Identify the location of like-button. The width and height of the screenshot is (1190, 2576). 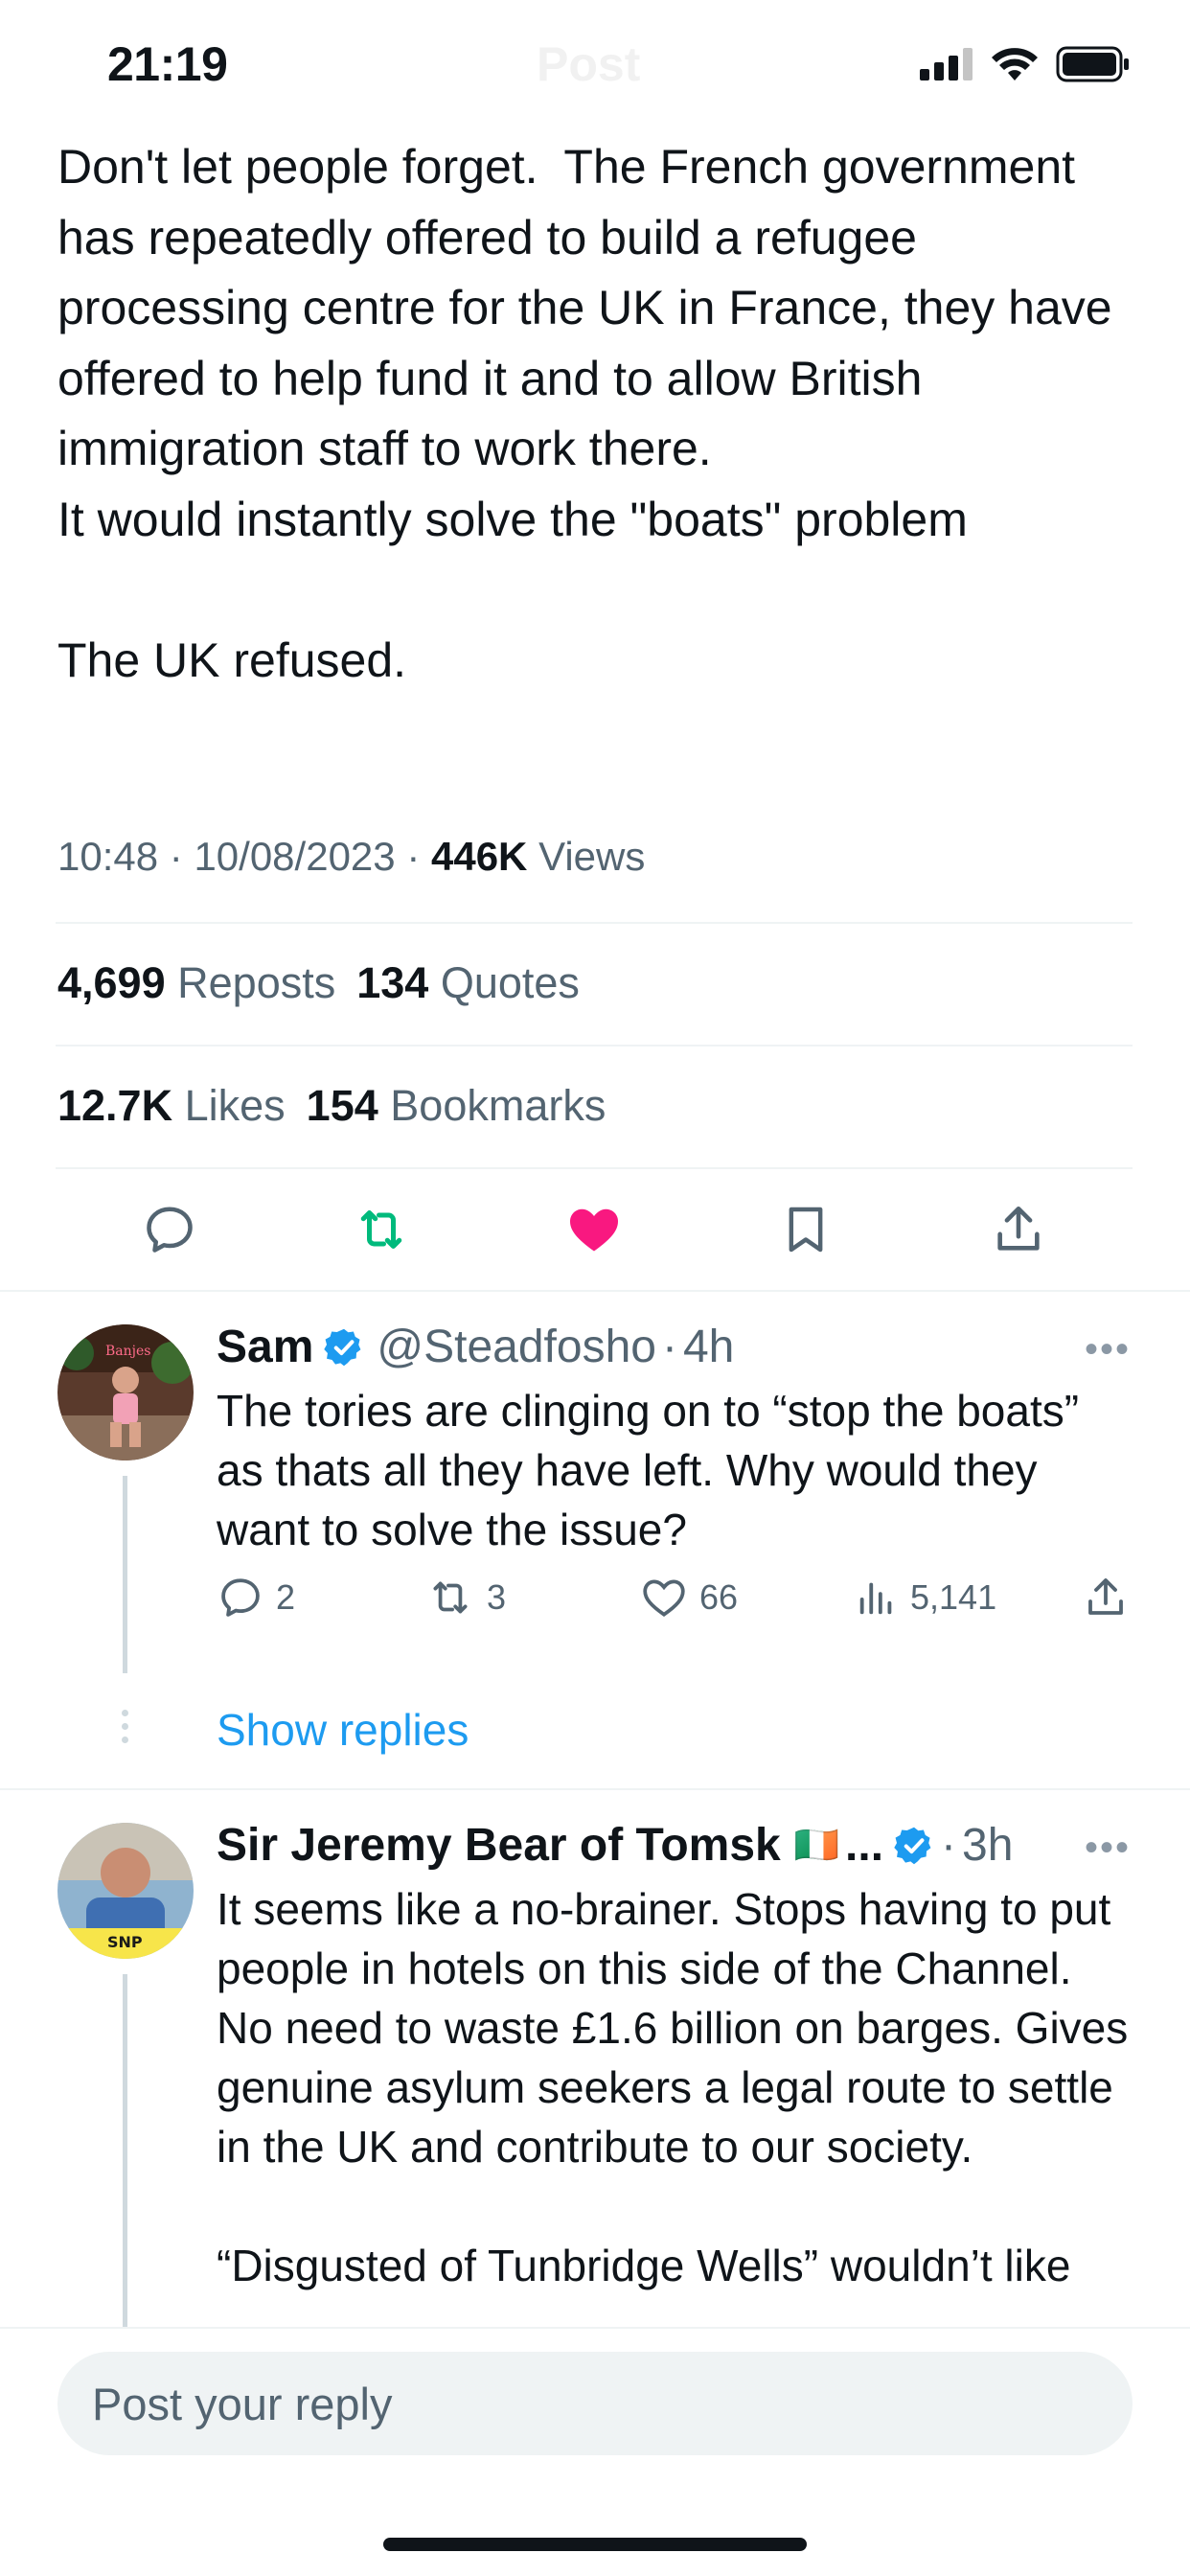
(594, 1229).